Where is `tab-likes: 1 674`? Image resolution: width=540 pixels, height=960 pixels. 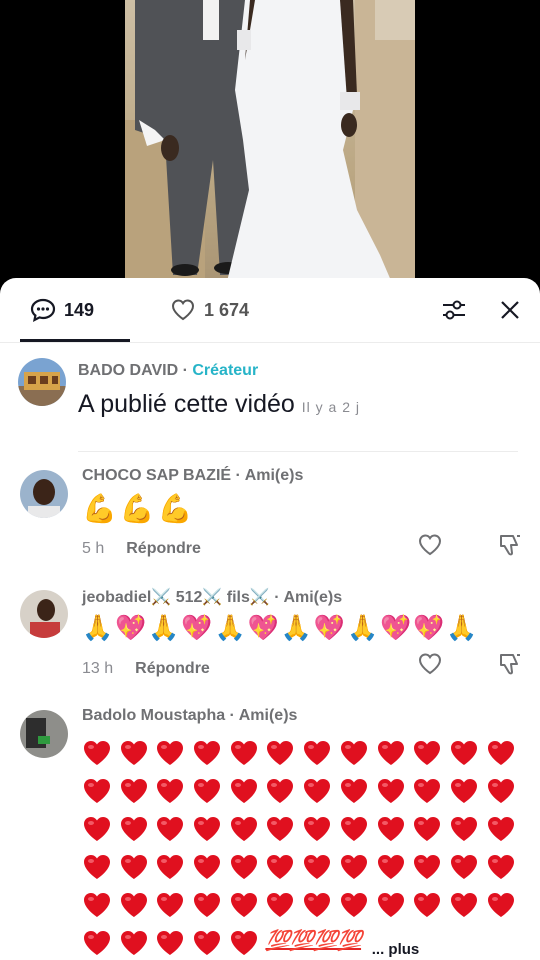 tab-likes: 1 674 is located at coordinates (209, 310).